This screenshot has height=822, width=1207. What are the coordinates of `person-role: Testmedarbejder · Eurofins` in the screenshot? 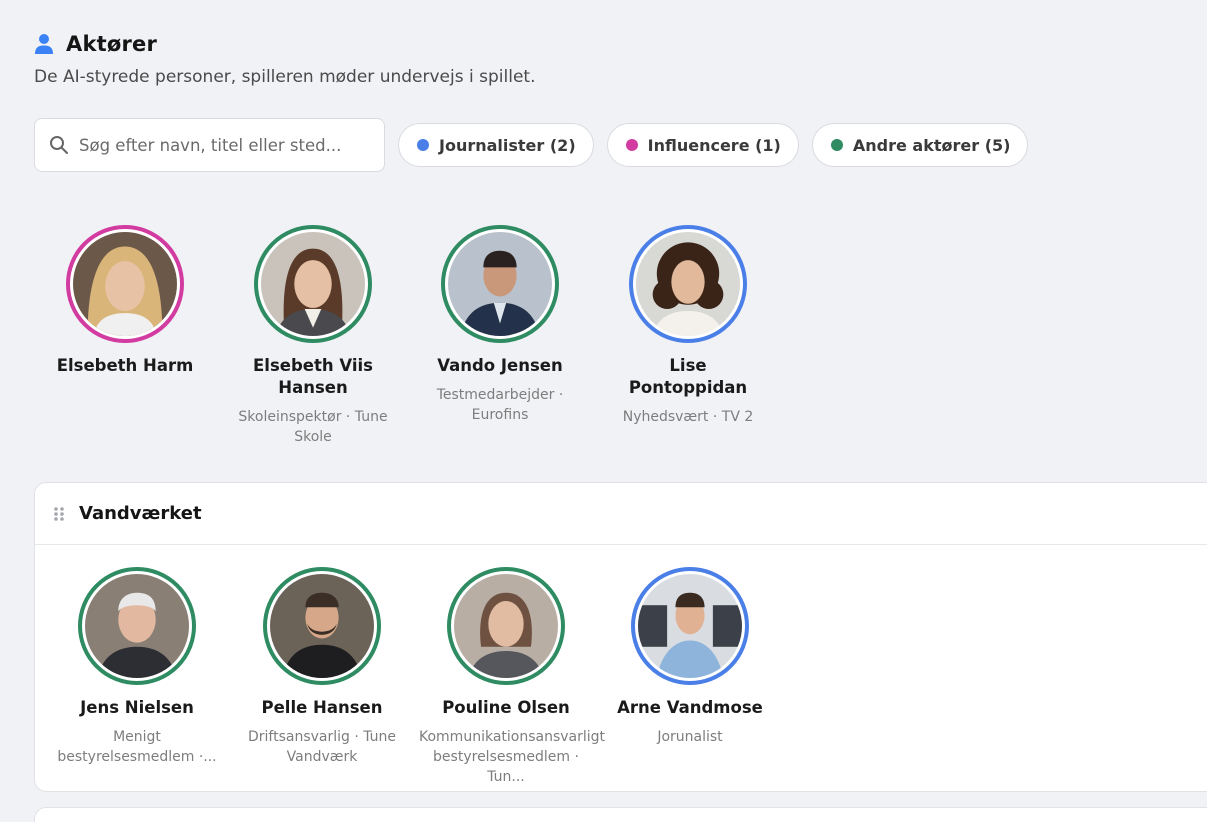 It's located at (500, 405).